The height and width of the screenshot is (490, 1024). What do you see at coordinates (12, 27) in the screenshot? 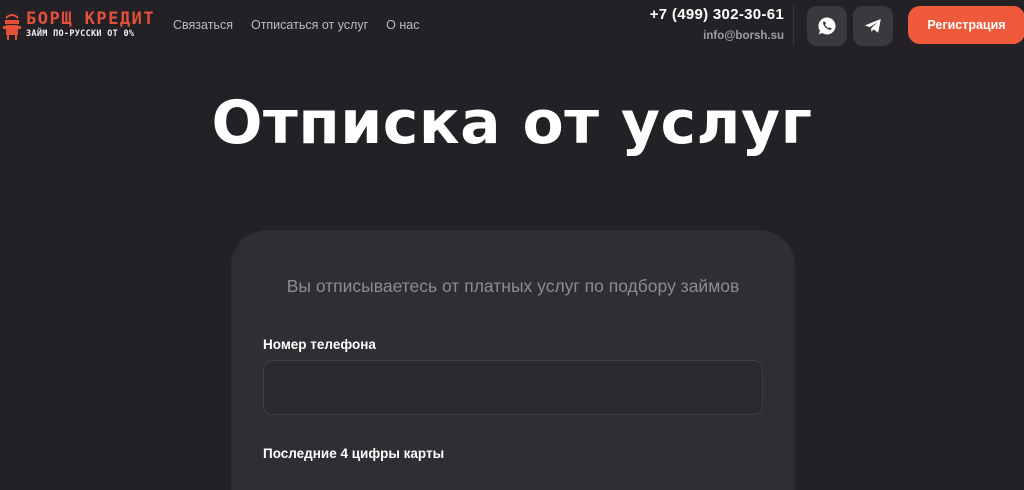
I see `pot-icon` at bounding box center [12, 27].